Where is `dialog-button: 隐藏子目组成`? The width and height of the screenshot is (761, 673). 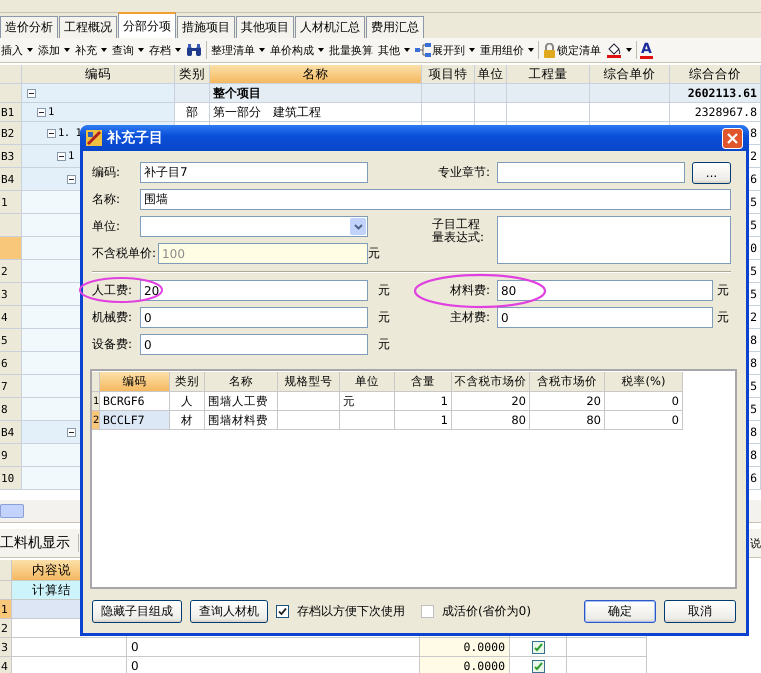 dialog-button: 隐藏子目组成 is located at coordinates (137, 611).